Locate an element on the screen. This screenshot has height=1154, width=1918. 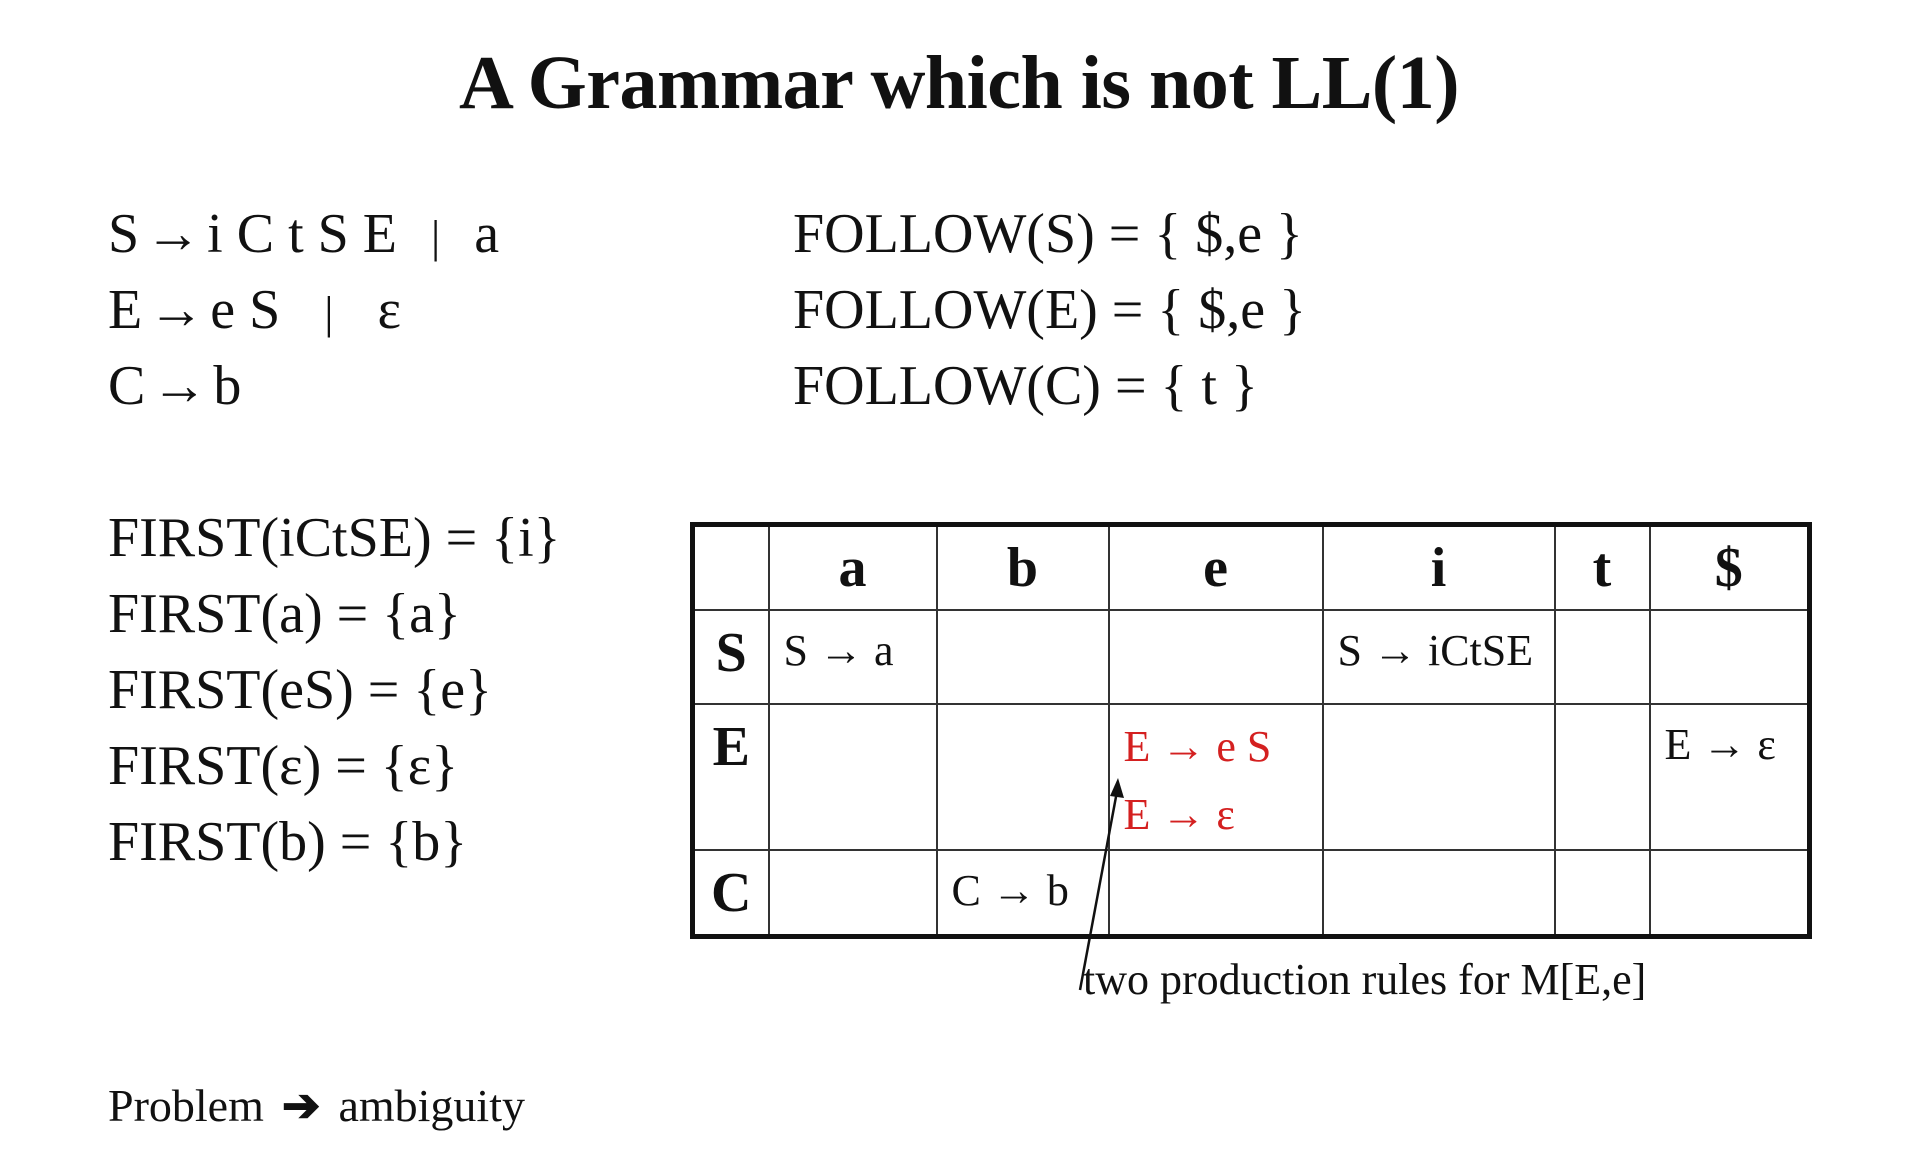
first-a: FIRST(a) = {a} is located at coordinates (284, 614).